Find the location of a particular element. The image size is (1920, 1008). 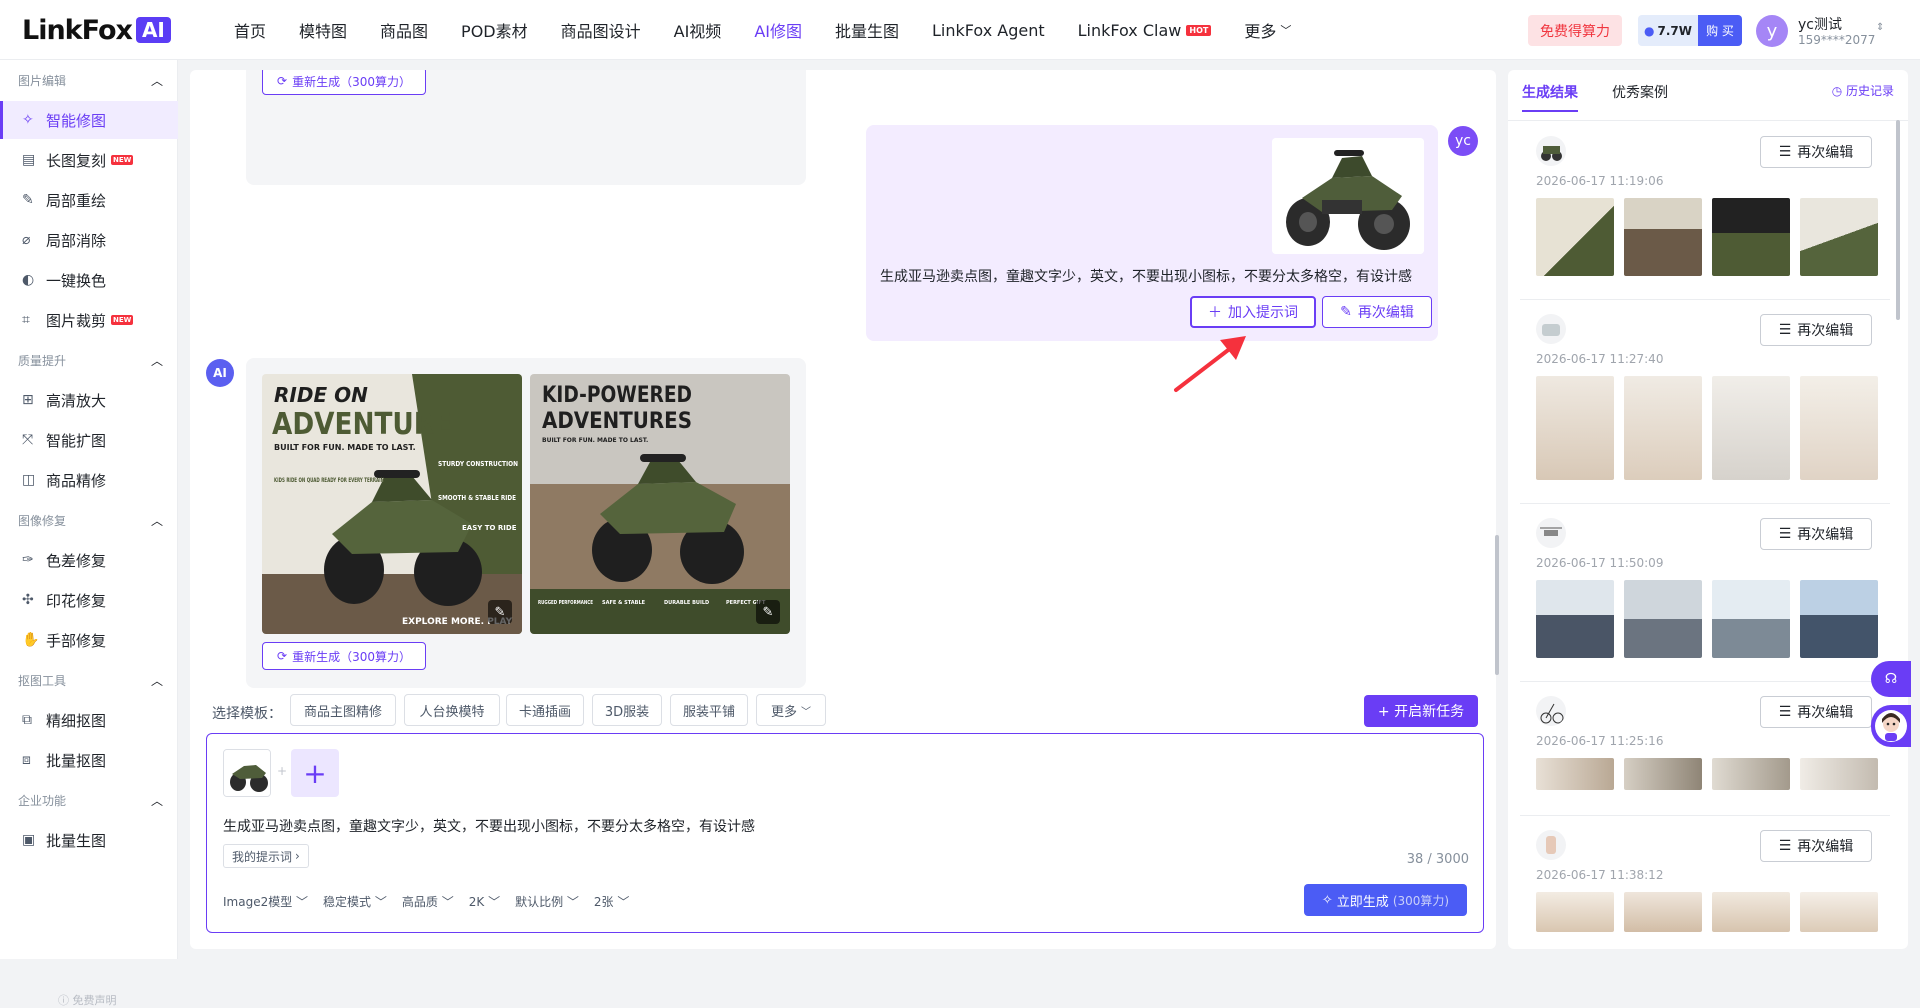

resolution-select: 2K ﹀ is located at coordinates (484, 901).